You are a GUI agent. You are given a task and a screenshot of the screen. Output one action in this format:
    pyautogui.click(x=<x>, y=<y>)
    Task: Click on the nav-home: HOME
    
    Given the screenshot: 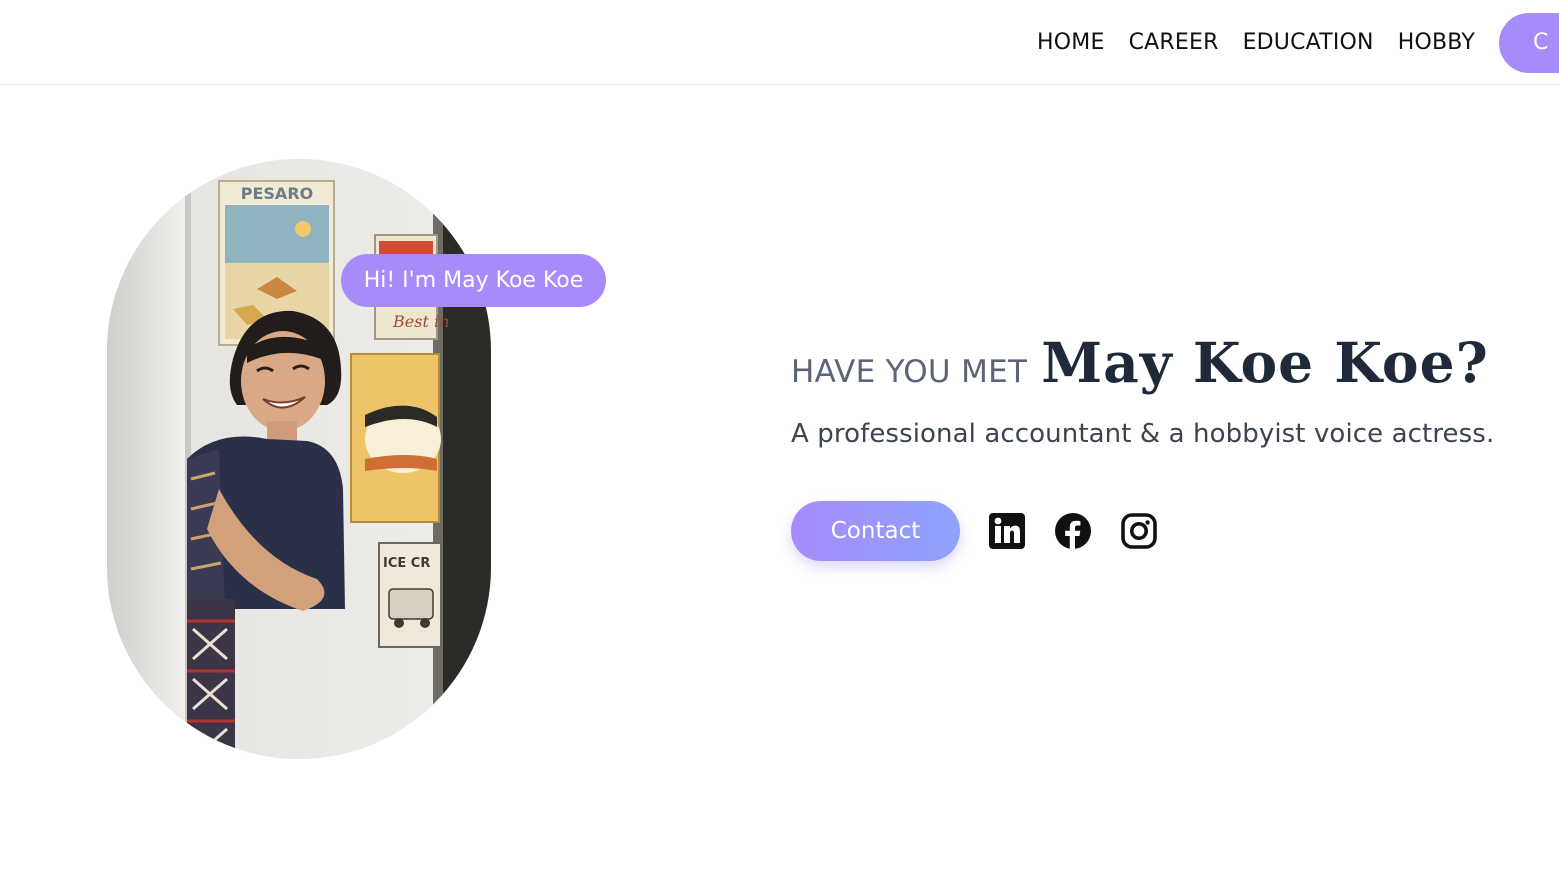 What is the action you would take?
    pyautogui.click(x=1071, y=42)
    